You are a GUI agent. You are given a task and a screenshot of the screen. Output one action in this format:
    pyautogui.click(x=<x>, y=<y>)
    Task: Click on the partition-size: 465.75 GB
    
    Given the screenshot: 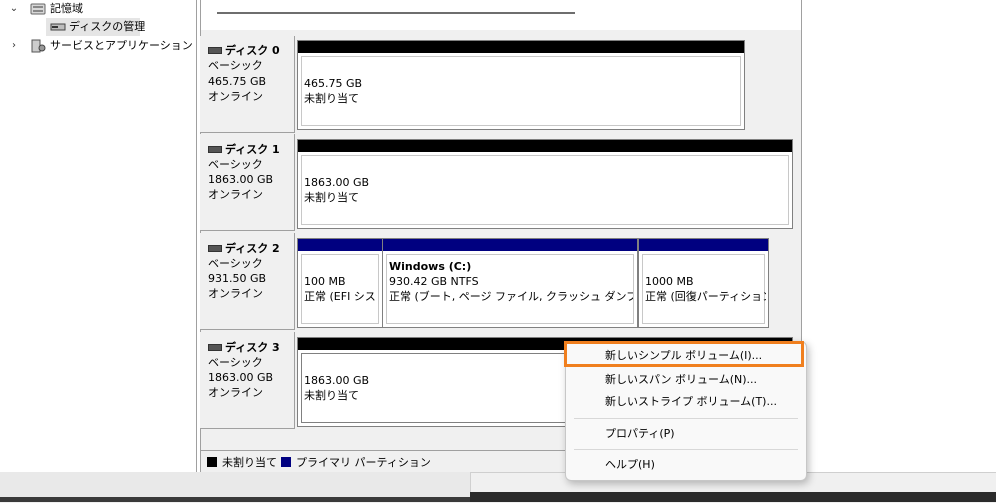 What is the action you would take?
    pyautogui.click(x=333, y=83)
    